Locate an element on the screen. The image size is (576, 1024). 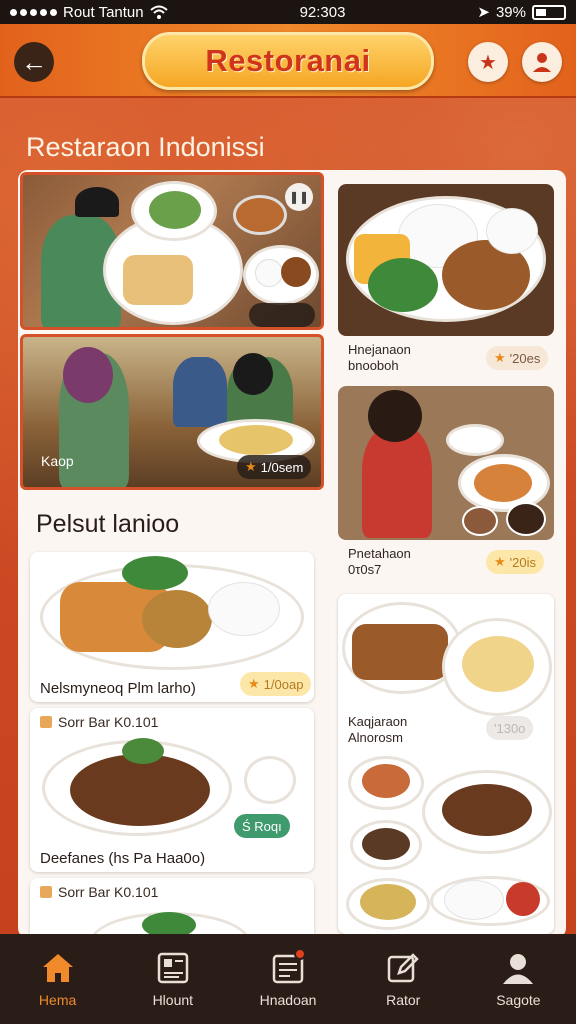
restaurant-name: Pnetahaon 0τ0s7 is located at coordinates (379, 562).